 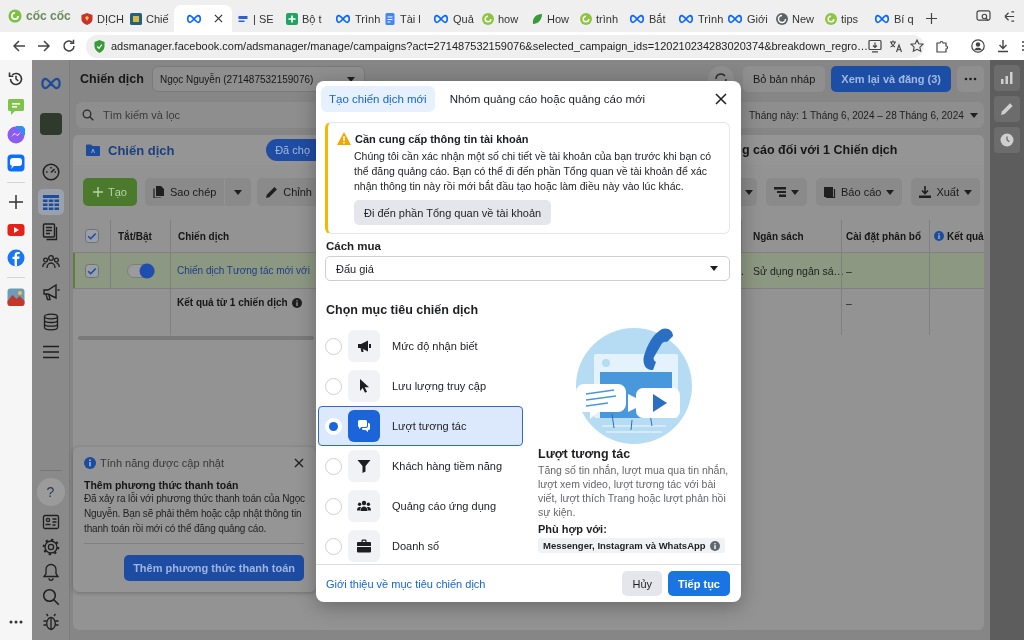 I want to click on browser-brand-name: cốc cốc, so click(x=48, y=16).